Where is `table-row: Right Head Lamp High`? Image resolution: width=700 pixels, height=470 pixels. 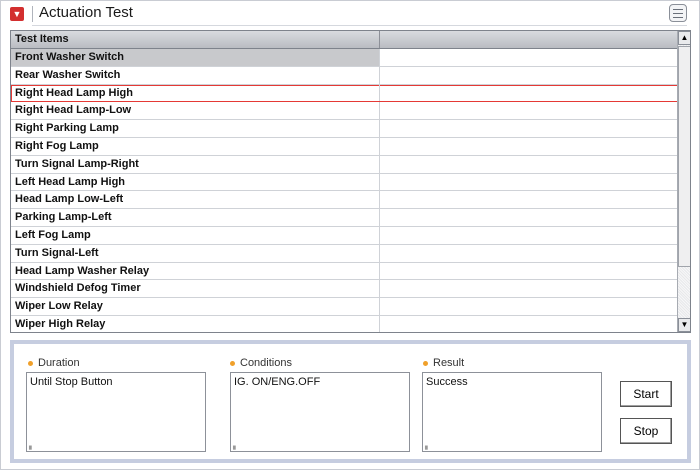
table-row: Right Head Lamp High is located at coordinates (344, 93).